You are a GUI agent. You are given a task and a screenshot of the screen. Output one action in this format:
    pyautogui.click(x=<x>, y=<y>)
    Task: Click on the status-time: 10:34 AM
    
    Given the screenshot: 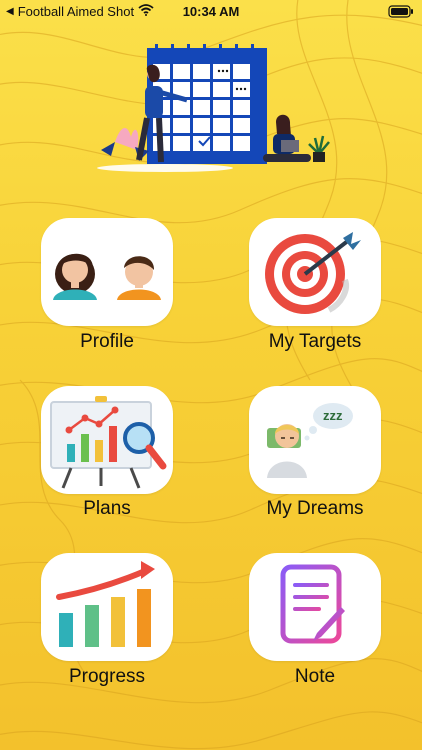 What is the action you would take?
    pyautogui.click(x=211, y=11)
    